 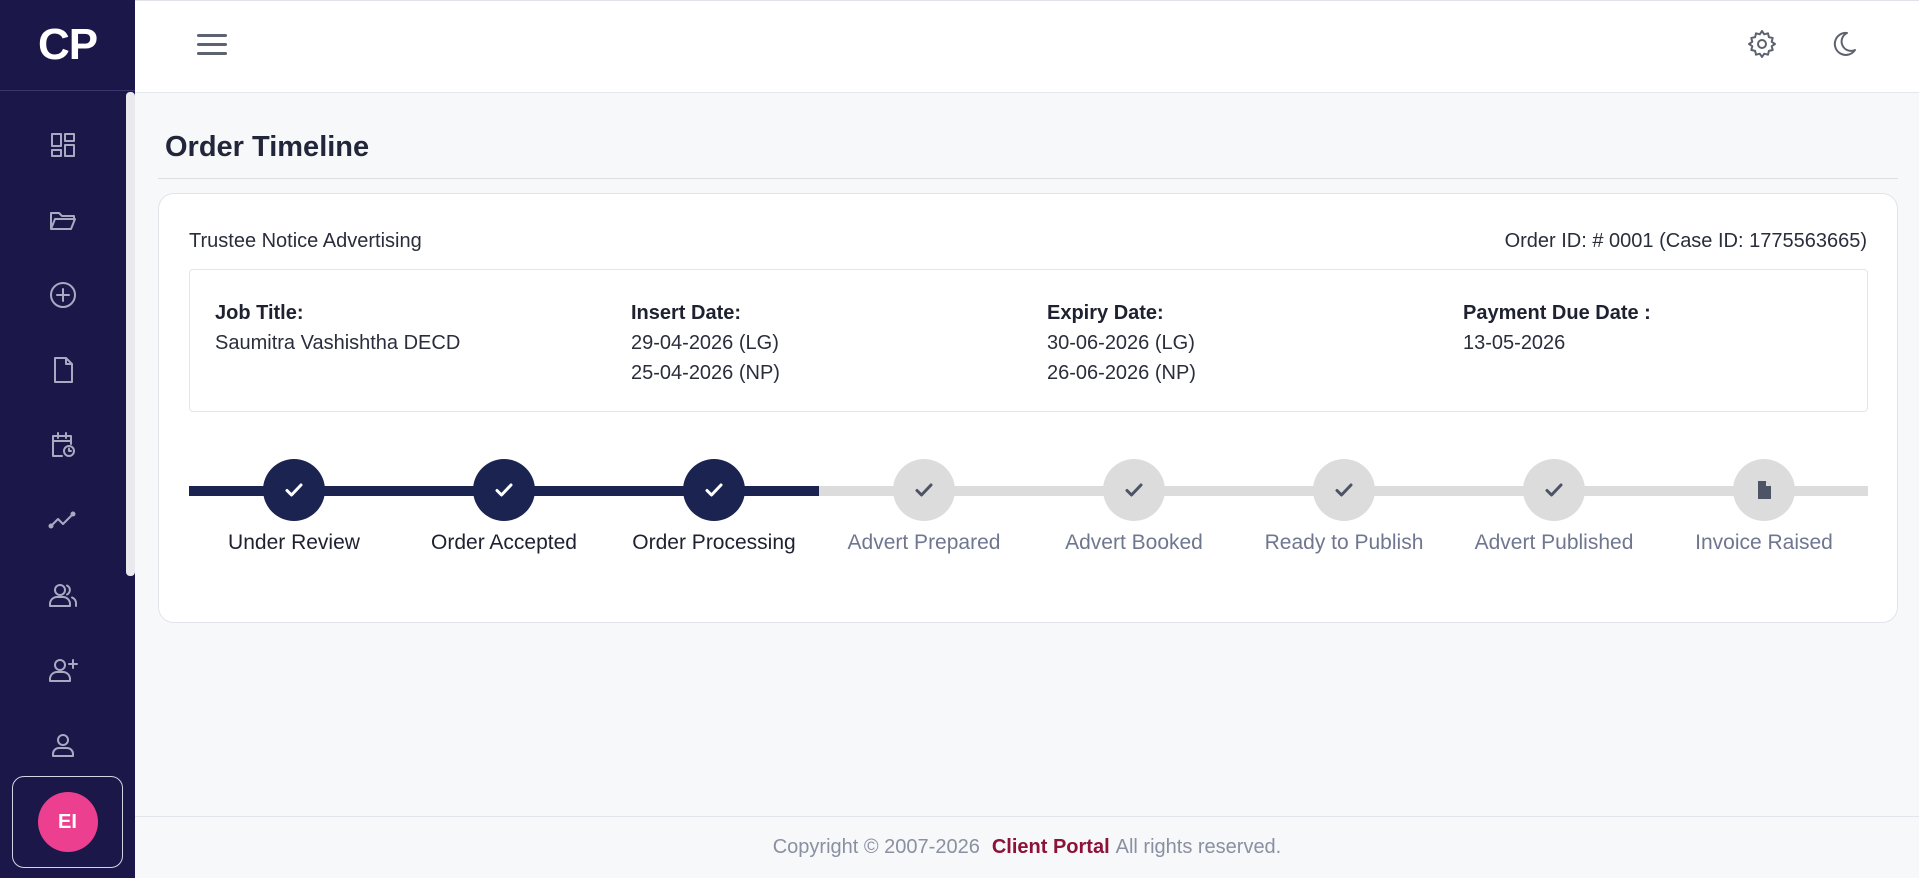 I want to click on sidebar-nav, so click(x=63, y=444).